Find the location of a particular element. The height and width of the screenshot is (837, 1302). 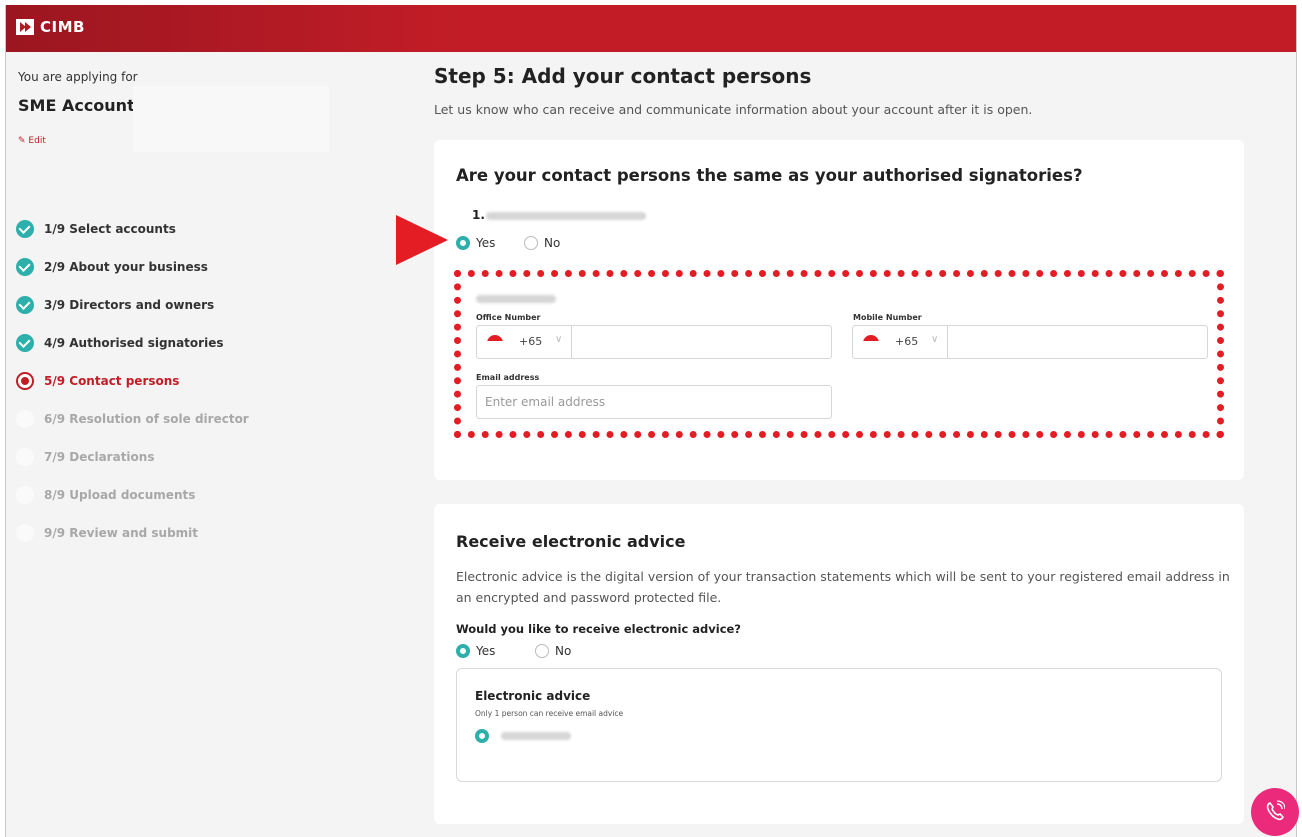

brand-name: CIMB is located at coordinates (62, 27).